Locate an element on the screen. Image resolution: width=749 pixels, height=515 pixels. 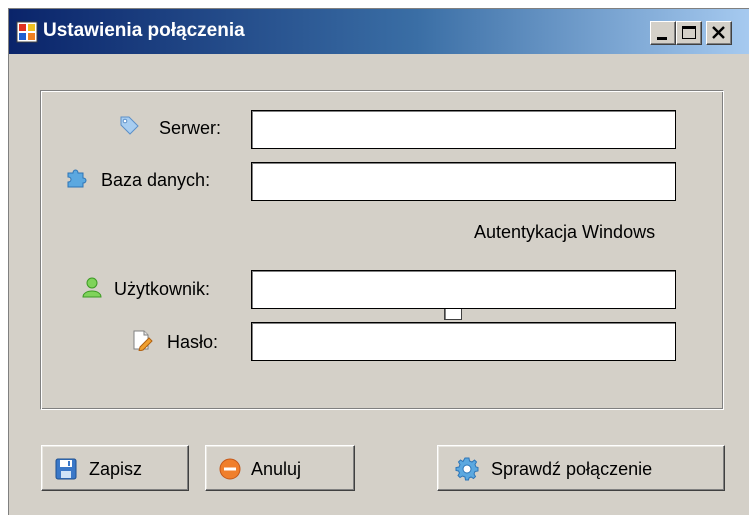
server-input is located at coordinates (463, 129).